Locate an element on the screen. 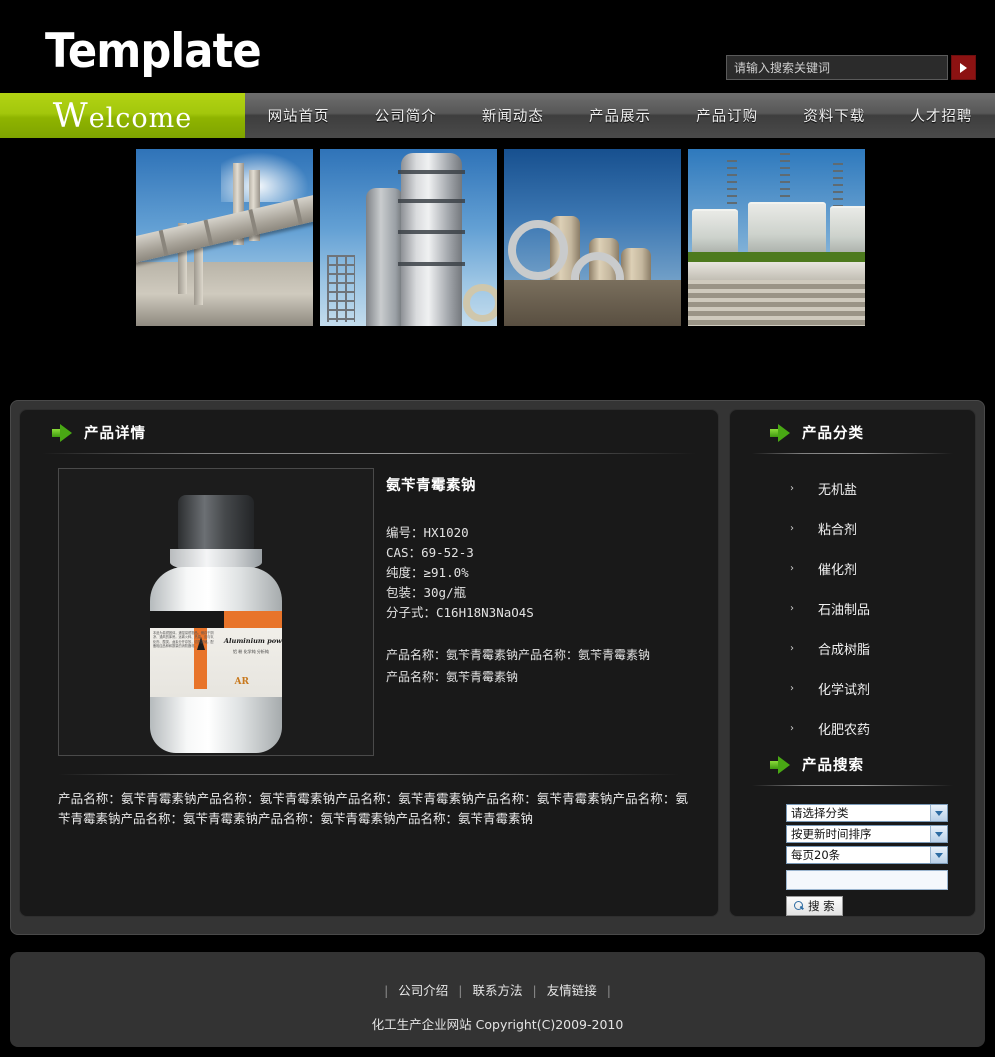  sidebar-item-fertilizer-pesticide: › 化肥农药 is located at coordinates (852, 728).